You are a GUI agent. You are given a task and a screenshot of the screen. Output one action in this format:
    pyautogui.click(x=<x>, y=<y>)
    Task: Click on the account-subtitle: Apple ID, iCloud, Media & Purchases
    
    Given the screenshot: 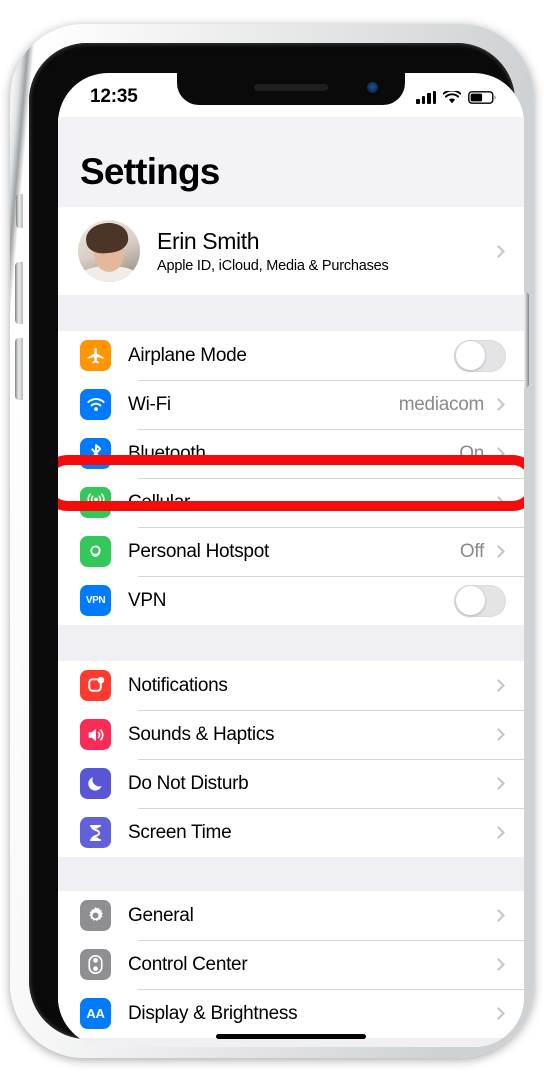 What is the action you would take?
    pyautogui.click(x=273, y=266)
    